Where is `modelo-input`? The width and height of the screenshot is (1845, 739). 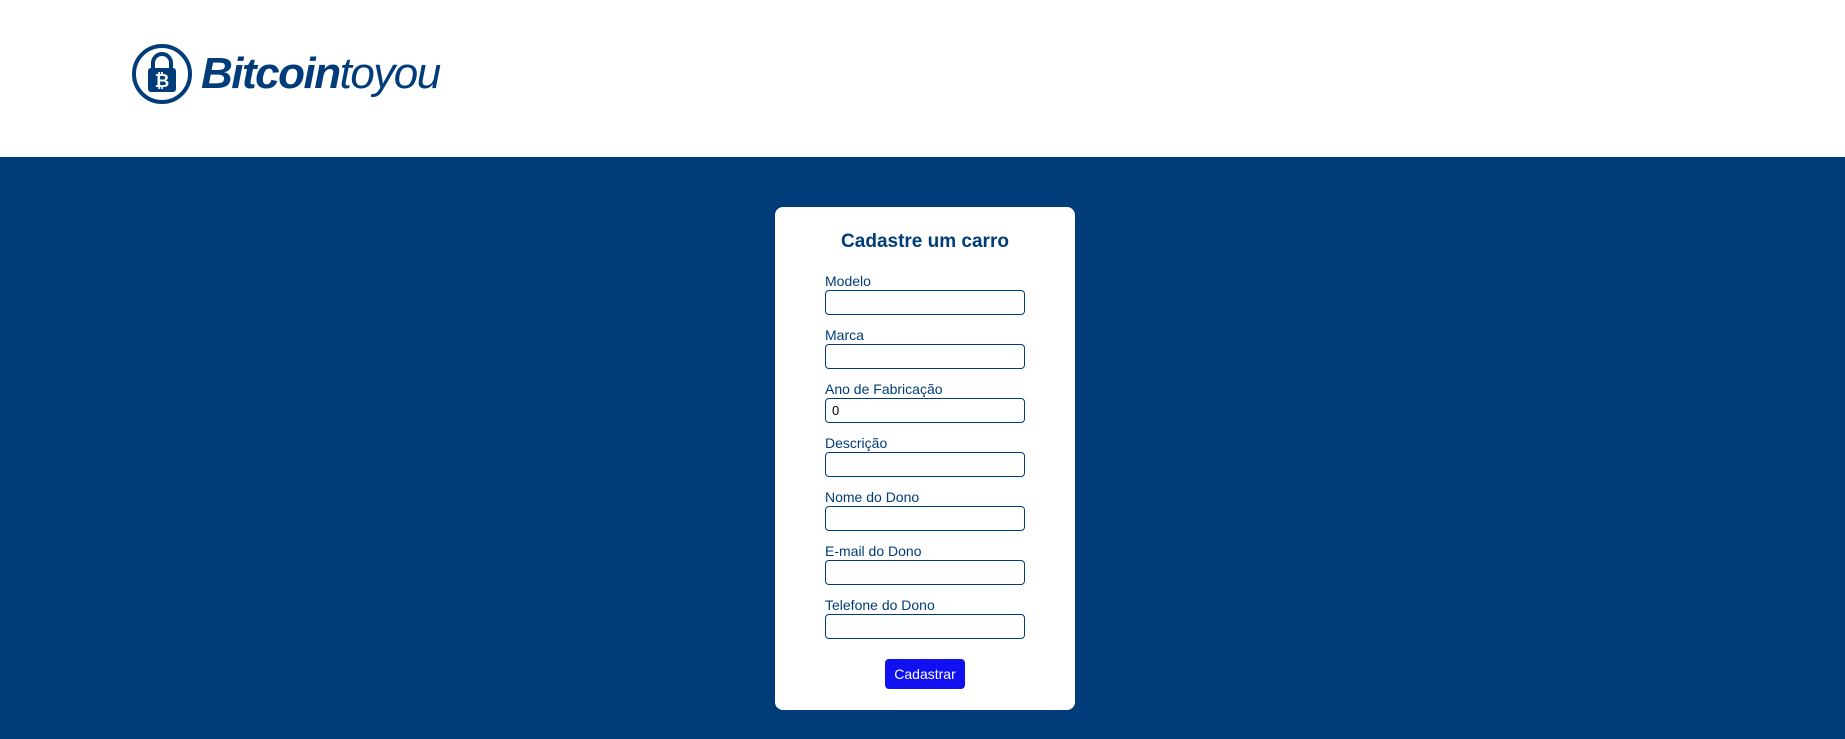 modelo-input is located at coordinates (925, 302).